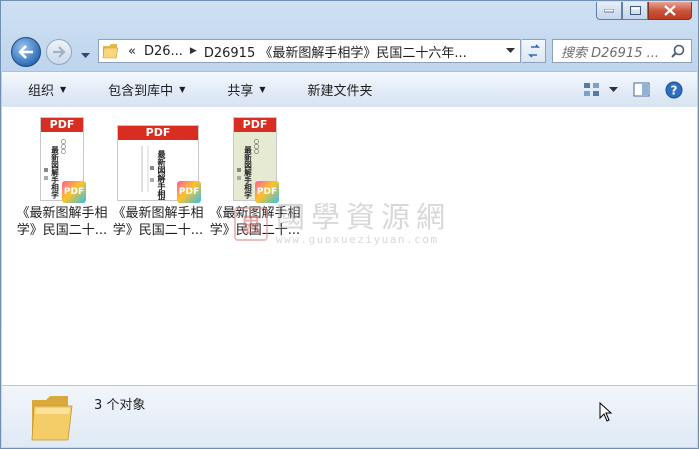  I want to click on arrow-right-icon, so click(59, 52).